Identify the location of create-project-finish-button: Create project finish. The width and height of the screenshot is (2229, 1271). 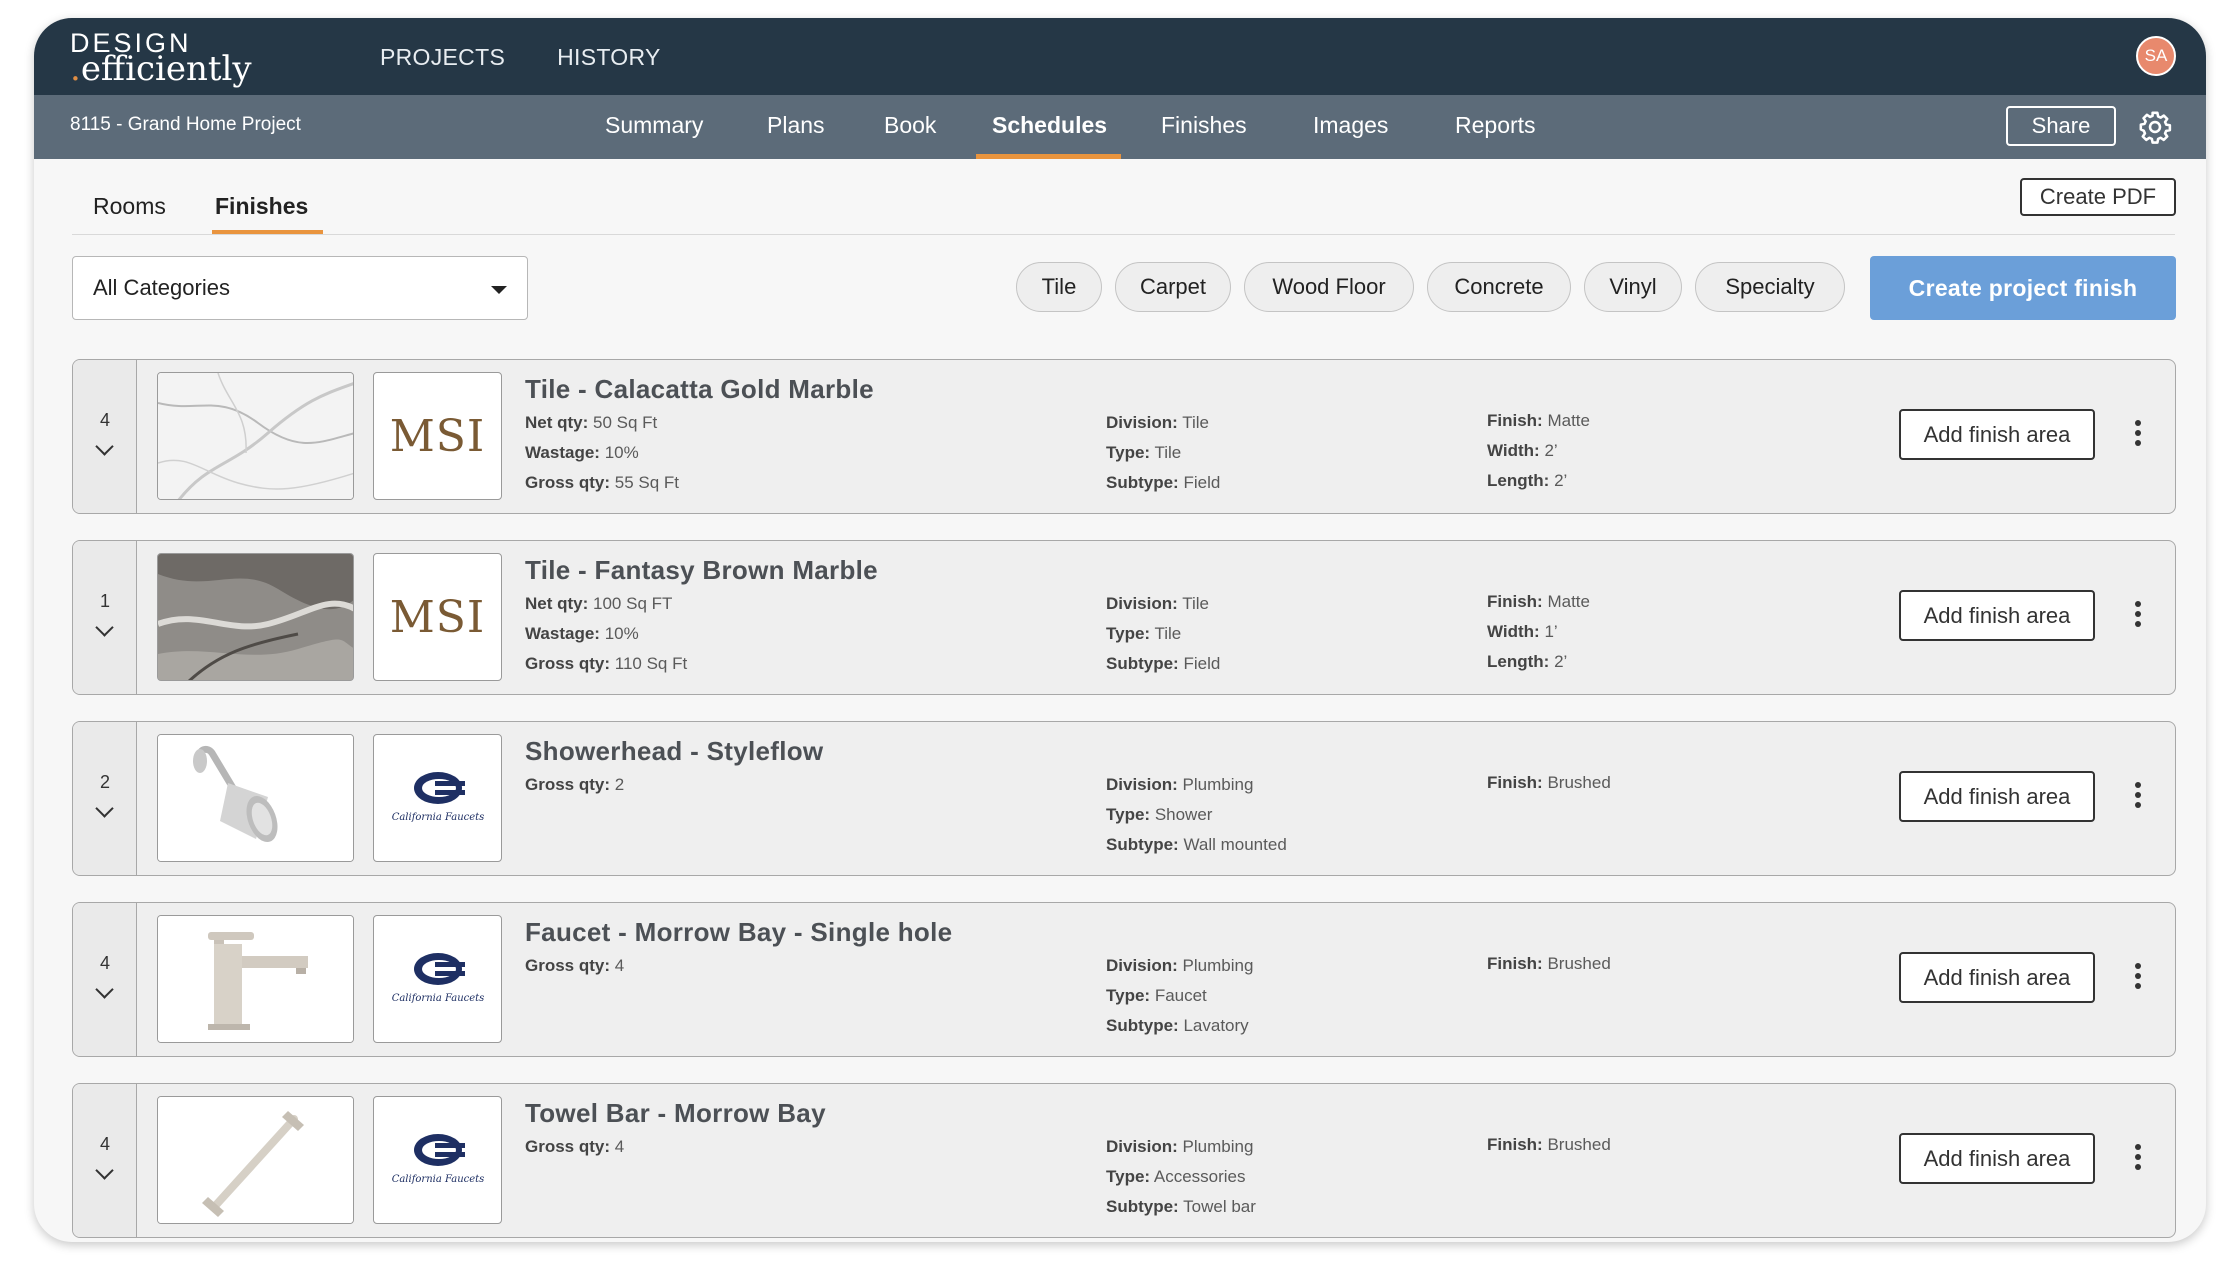
(2023, 288).